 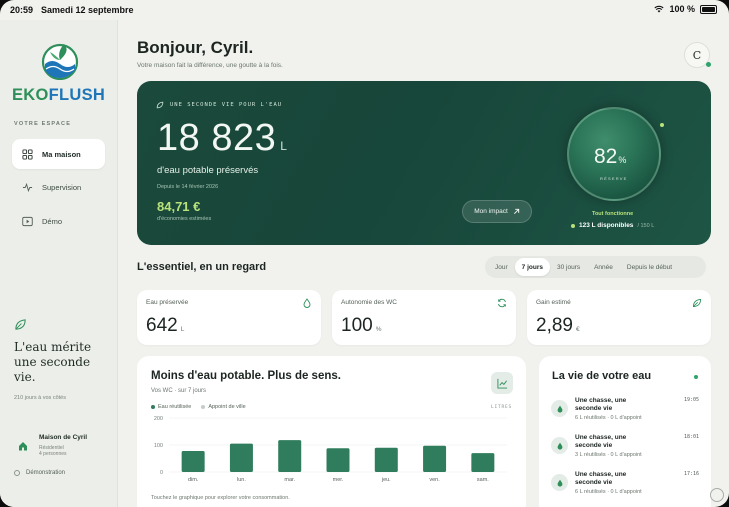 What do you see at coordinates (208, 170) in the screenshot?
I see `liters-desc: d'eau potable préservés` at bounding box center [208, 170].